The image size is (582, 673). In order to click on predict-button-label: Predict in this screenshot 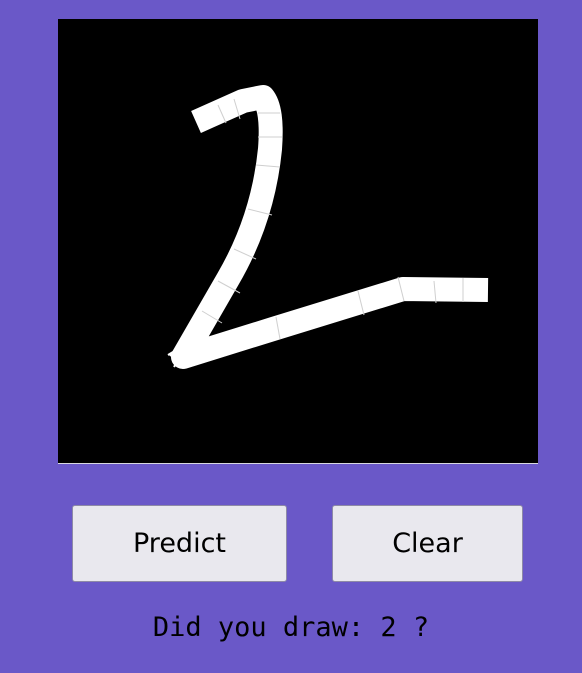, I will do `click(179, 543)`.